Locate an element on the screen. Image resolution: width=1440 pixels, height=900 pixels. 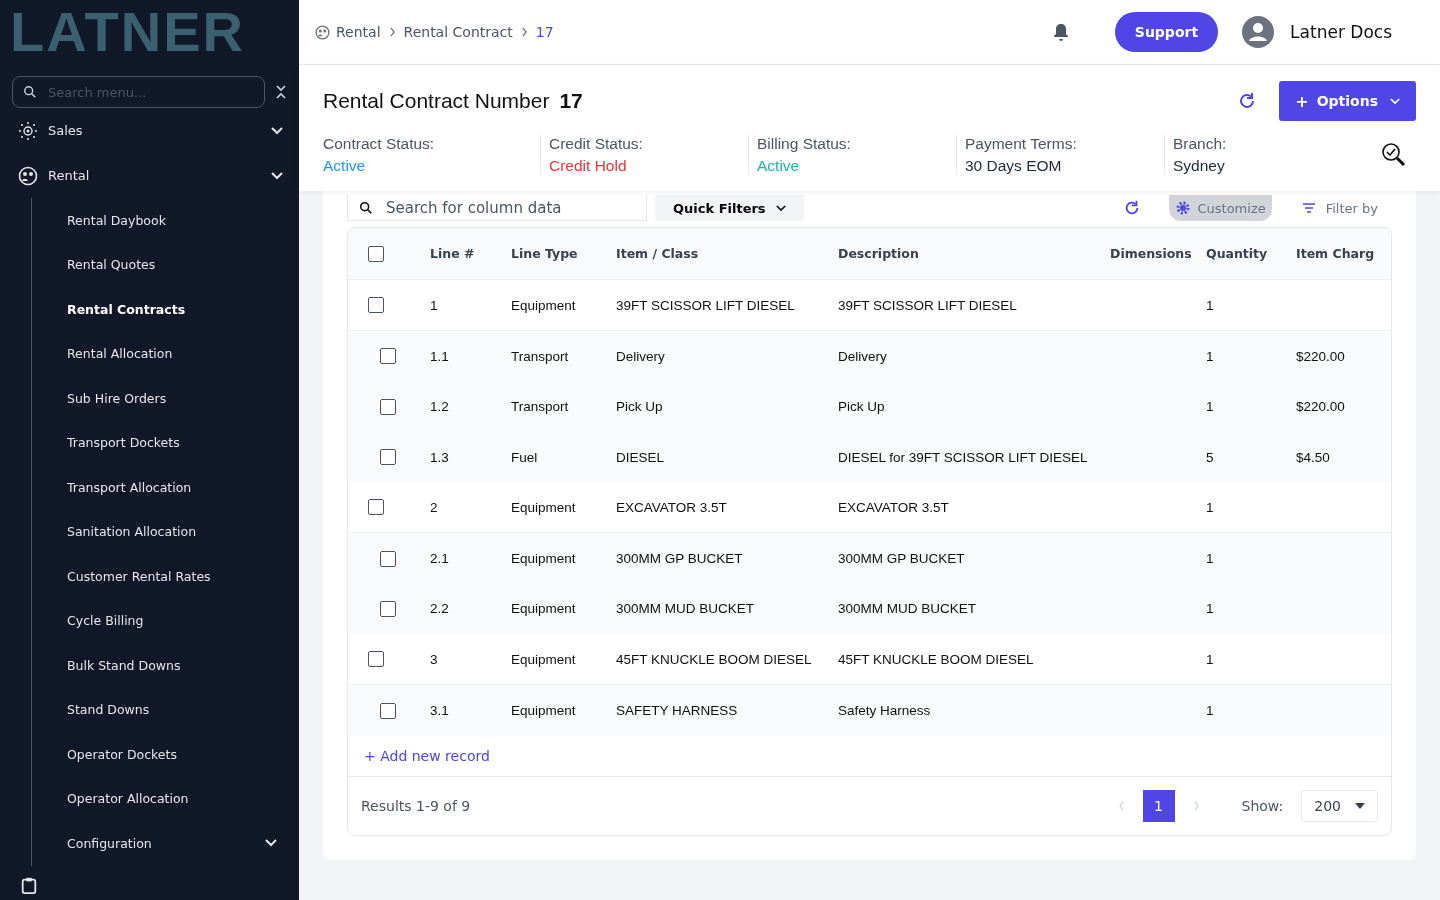
status-value: Sydney is located at coordinates (1199, 166).